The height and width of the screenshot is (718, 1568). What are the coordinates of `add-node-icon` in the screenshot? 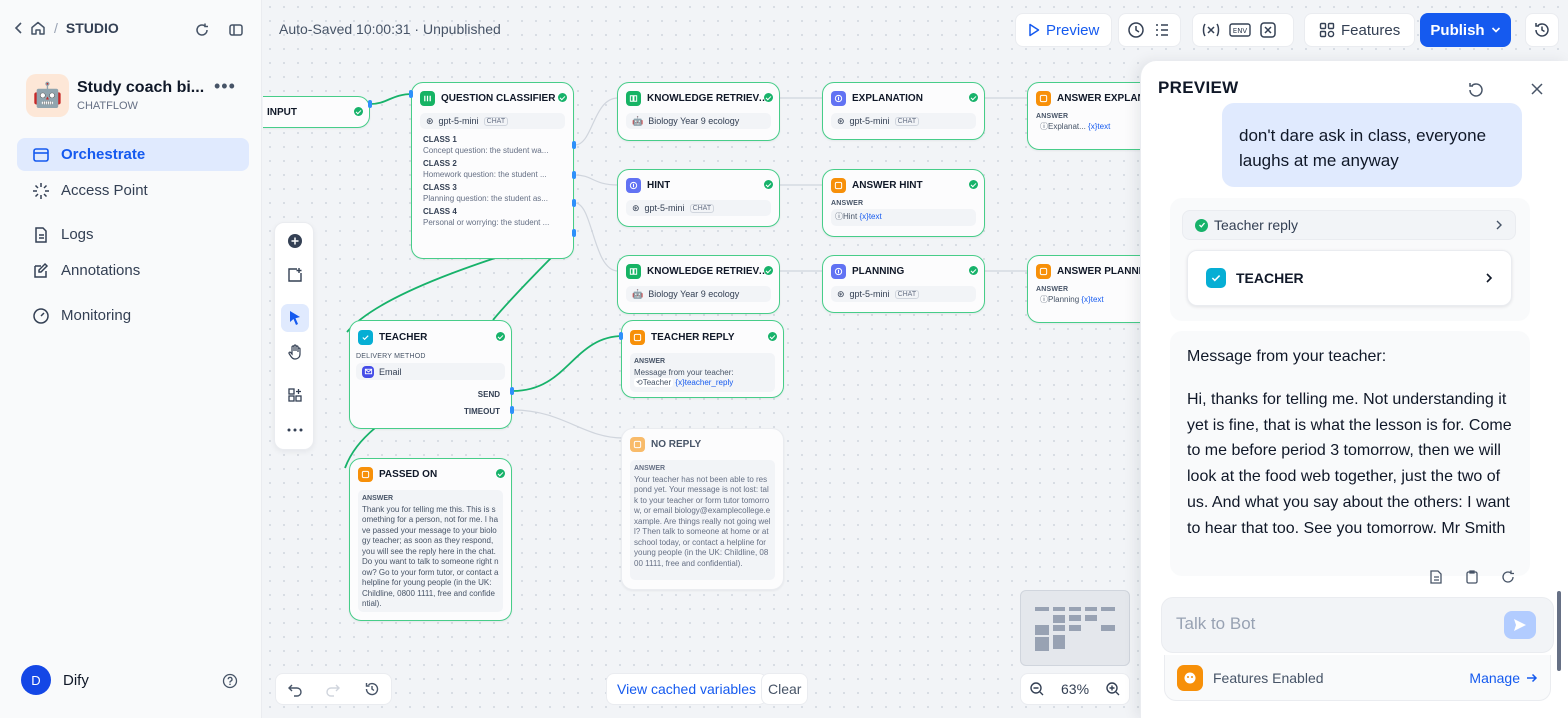 It's located at (295, 241).